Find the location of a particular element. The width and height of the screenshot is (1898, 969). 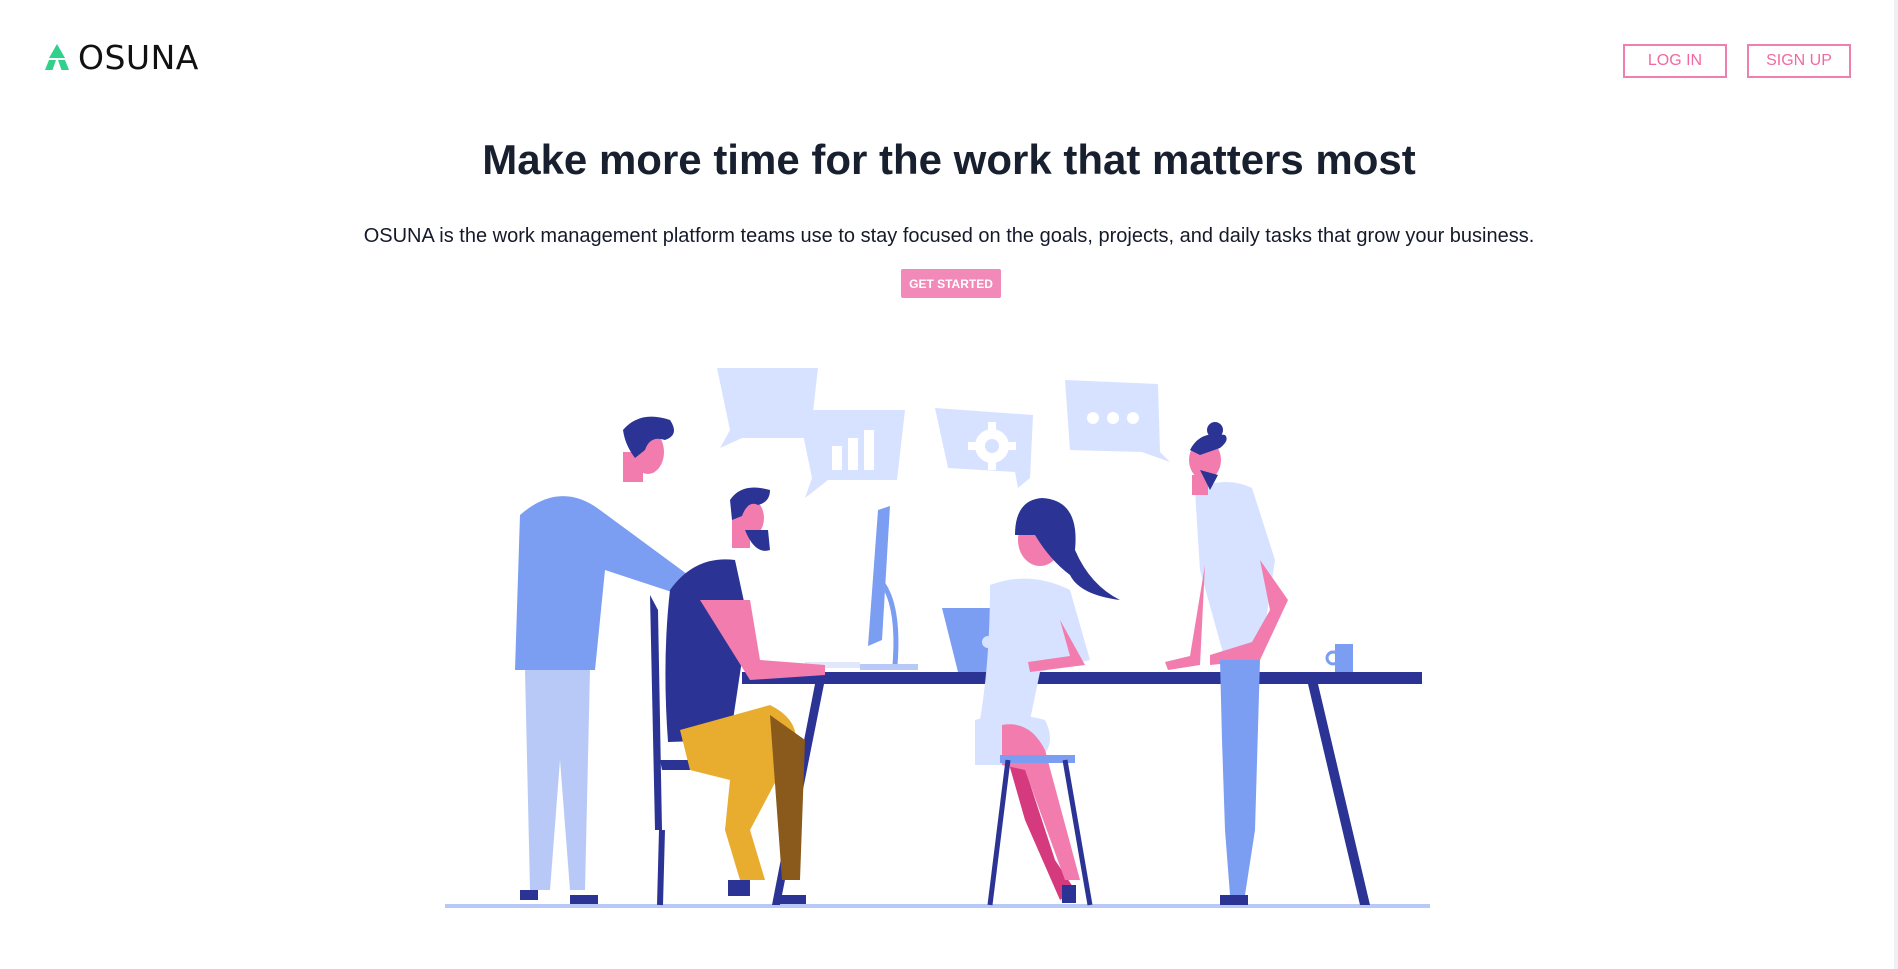

dots-bubble-icon is located at coordinates (1117, 421).